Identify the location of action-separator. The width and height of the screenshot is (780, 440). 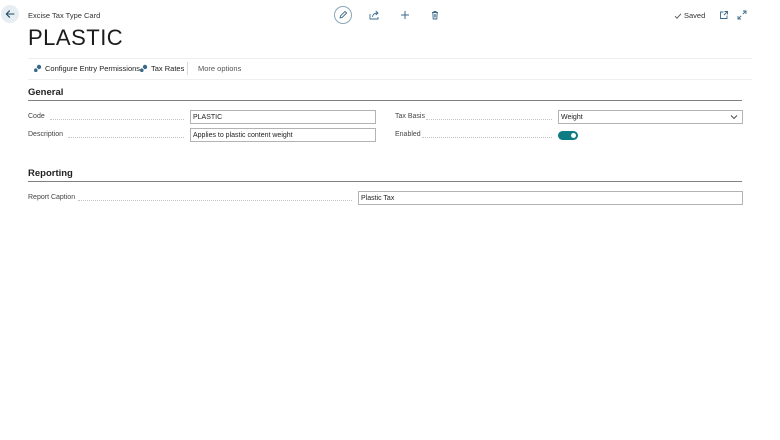
(187, 68).